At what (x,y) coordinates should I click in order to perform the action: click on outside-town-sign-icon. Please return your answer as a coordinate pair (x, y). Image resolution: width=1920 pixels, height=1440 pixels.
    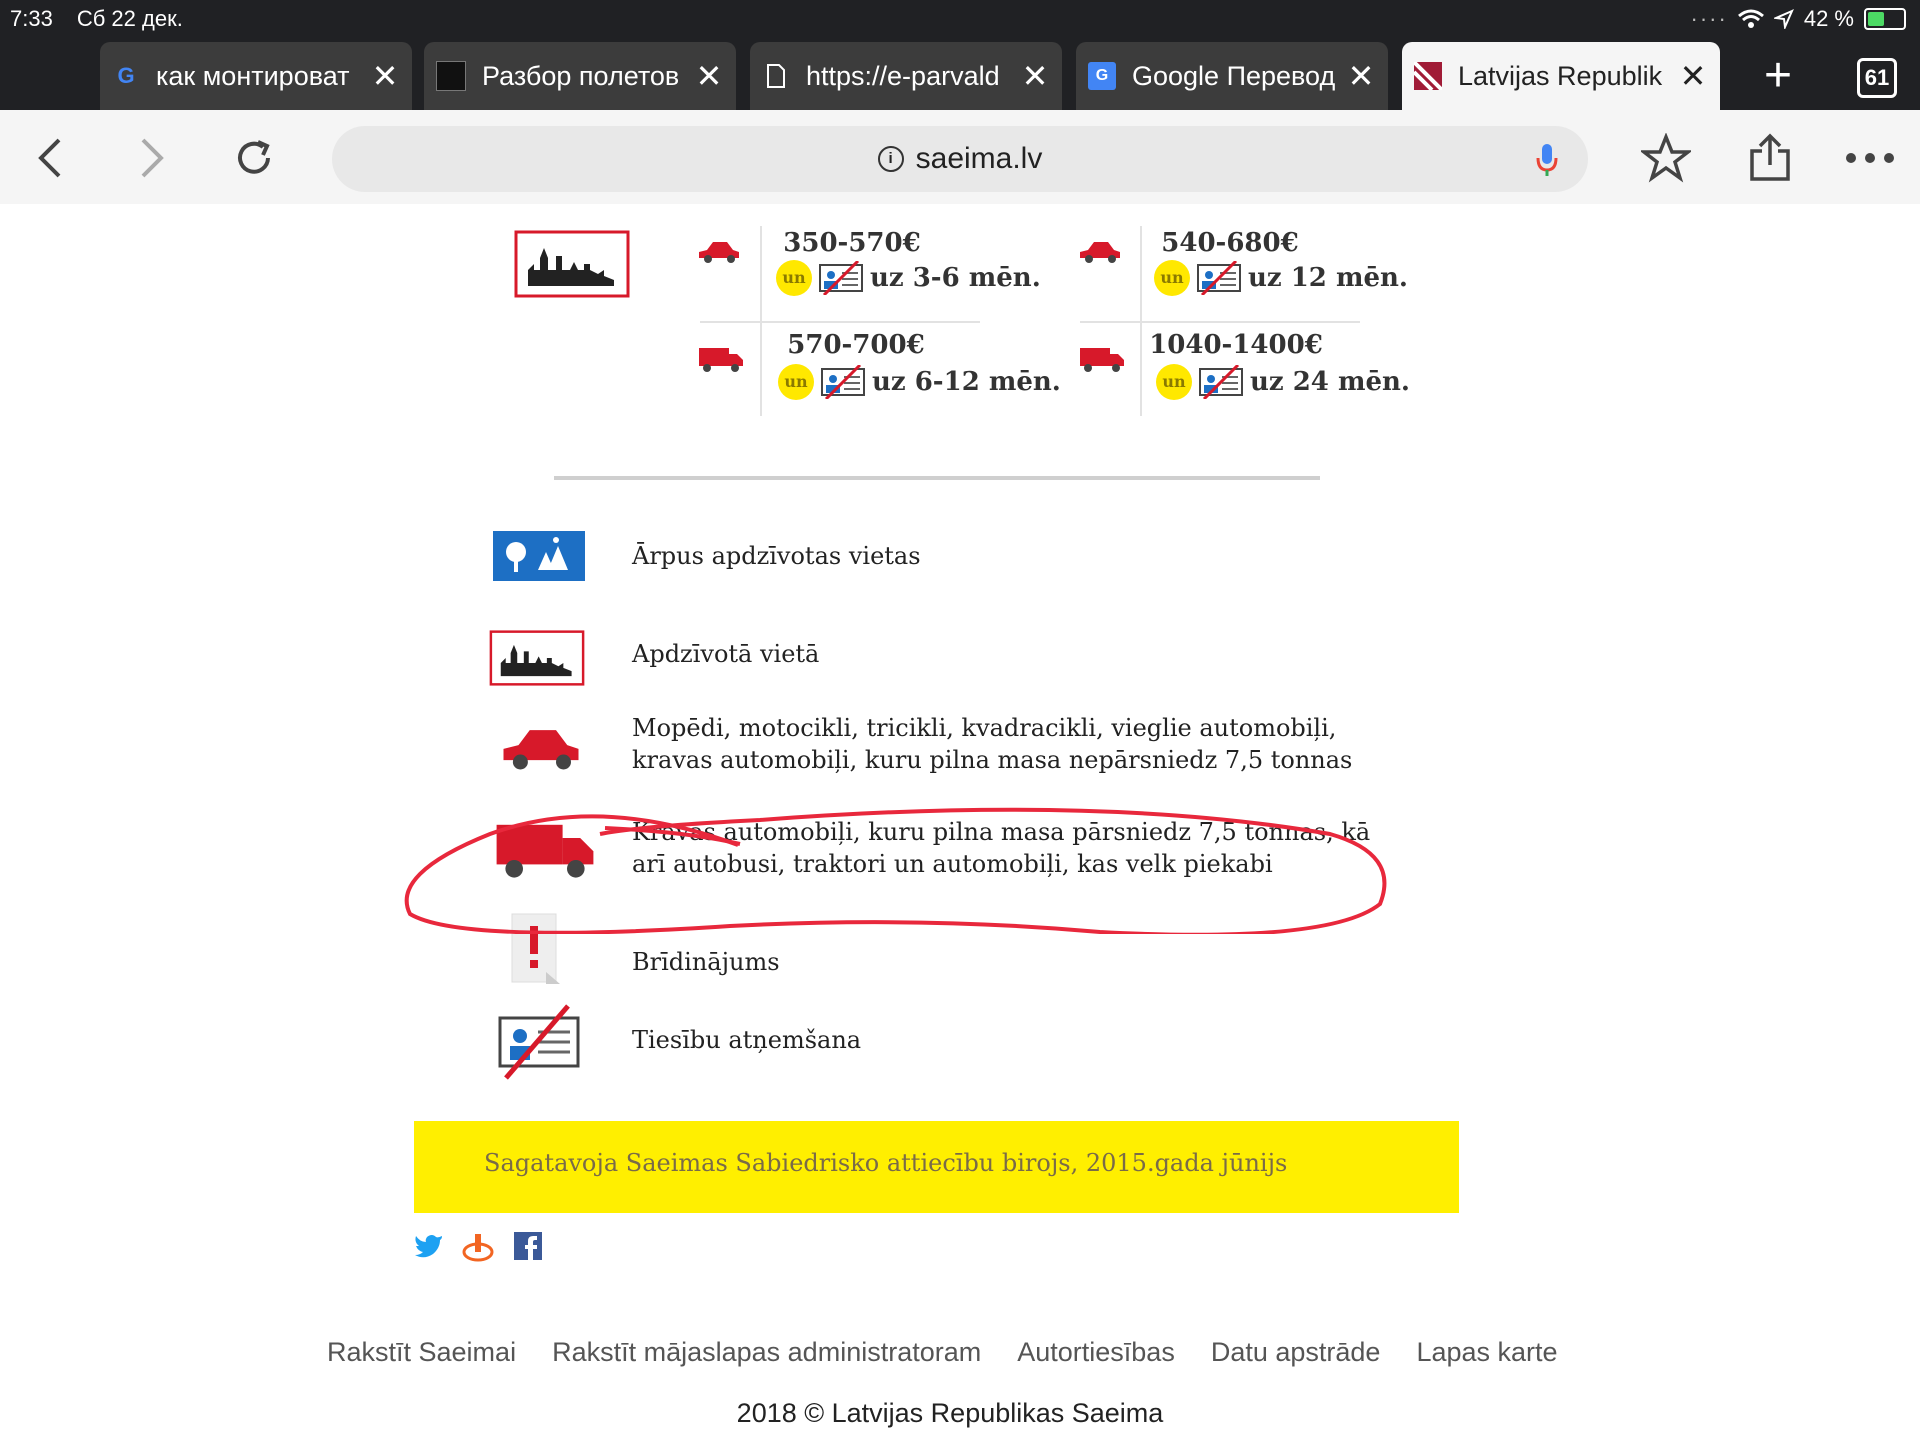
    Looking at the image, I should click on (539, 558).